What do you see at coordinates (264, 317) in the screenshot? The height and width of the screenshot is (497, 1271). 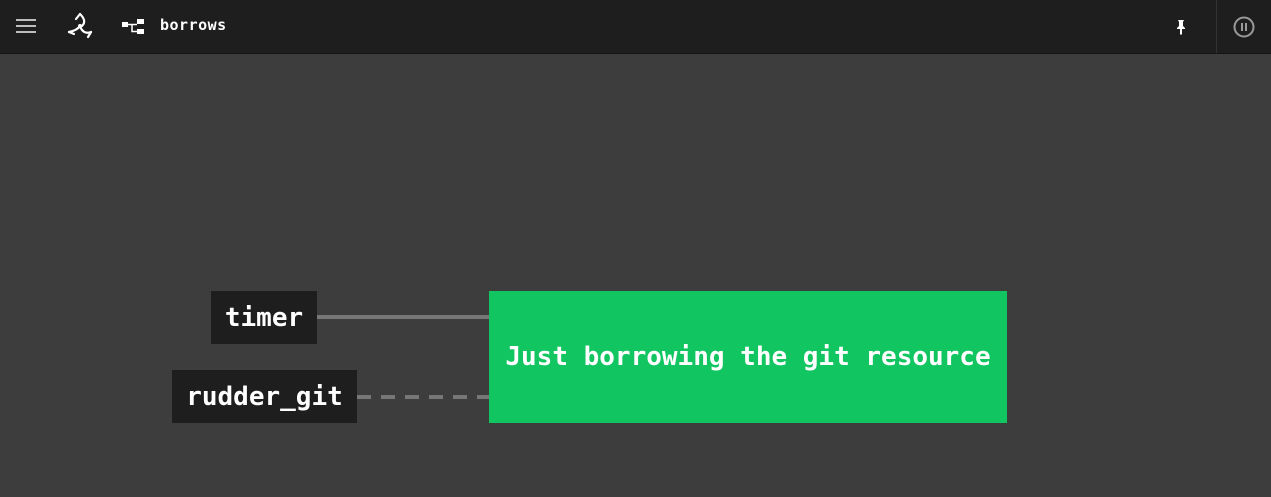 I see `resource-node-timer: timer` at bounding box center [264, 317].